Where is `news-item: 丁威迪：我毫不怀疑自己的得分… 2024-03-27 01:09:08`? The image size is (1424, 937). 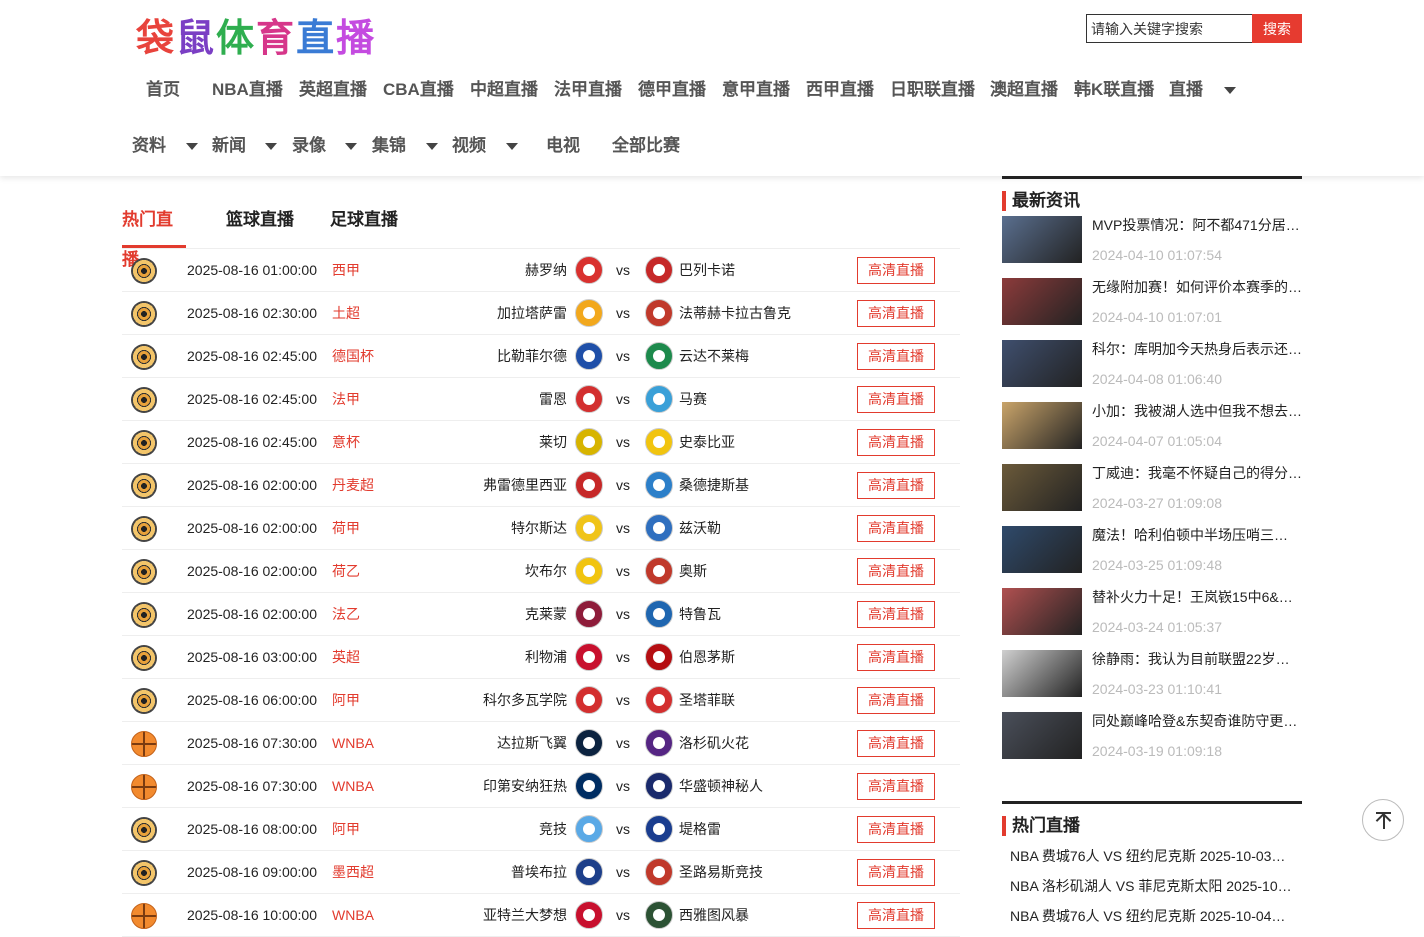 news-item: 丁威迪：我毫不怀疑自己的得分… 2024-03-27 01:09:08 is located at coordinates (1152, 495).